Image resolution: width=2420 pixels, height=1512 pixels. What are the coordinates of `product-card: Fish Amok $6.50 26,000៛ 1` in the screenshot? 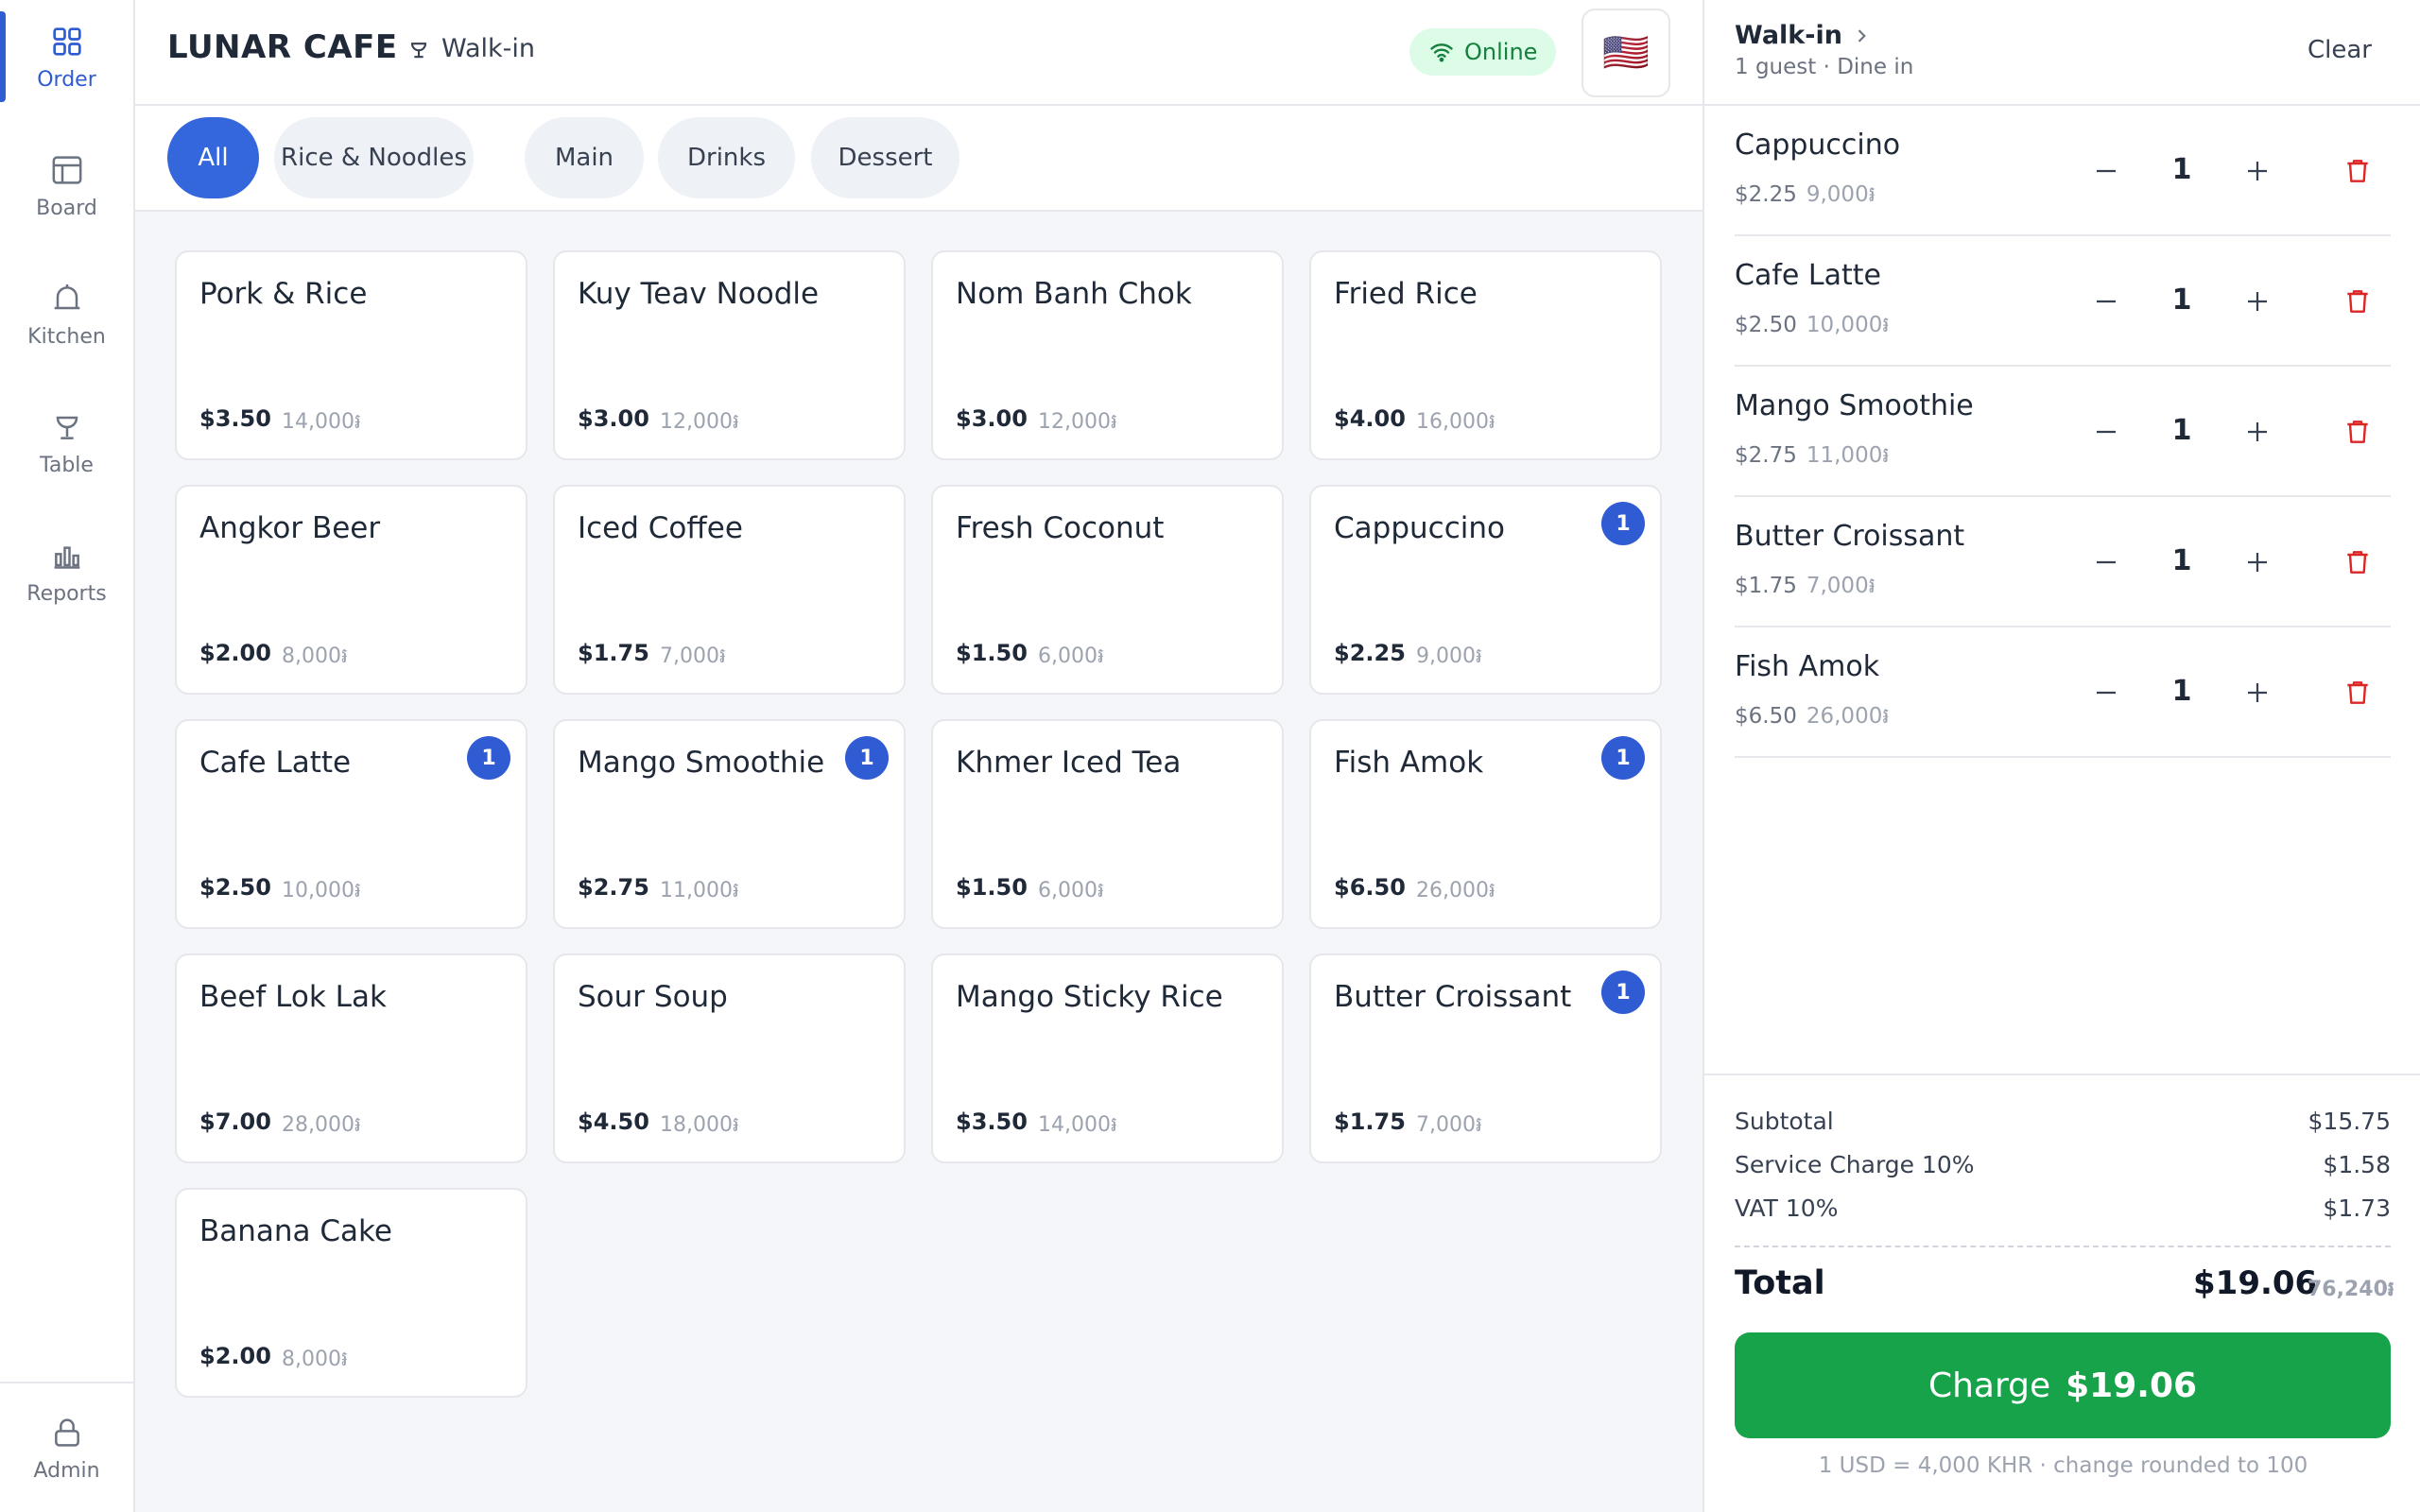 It's located at (1485, 824).